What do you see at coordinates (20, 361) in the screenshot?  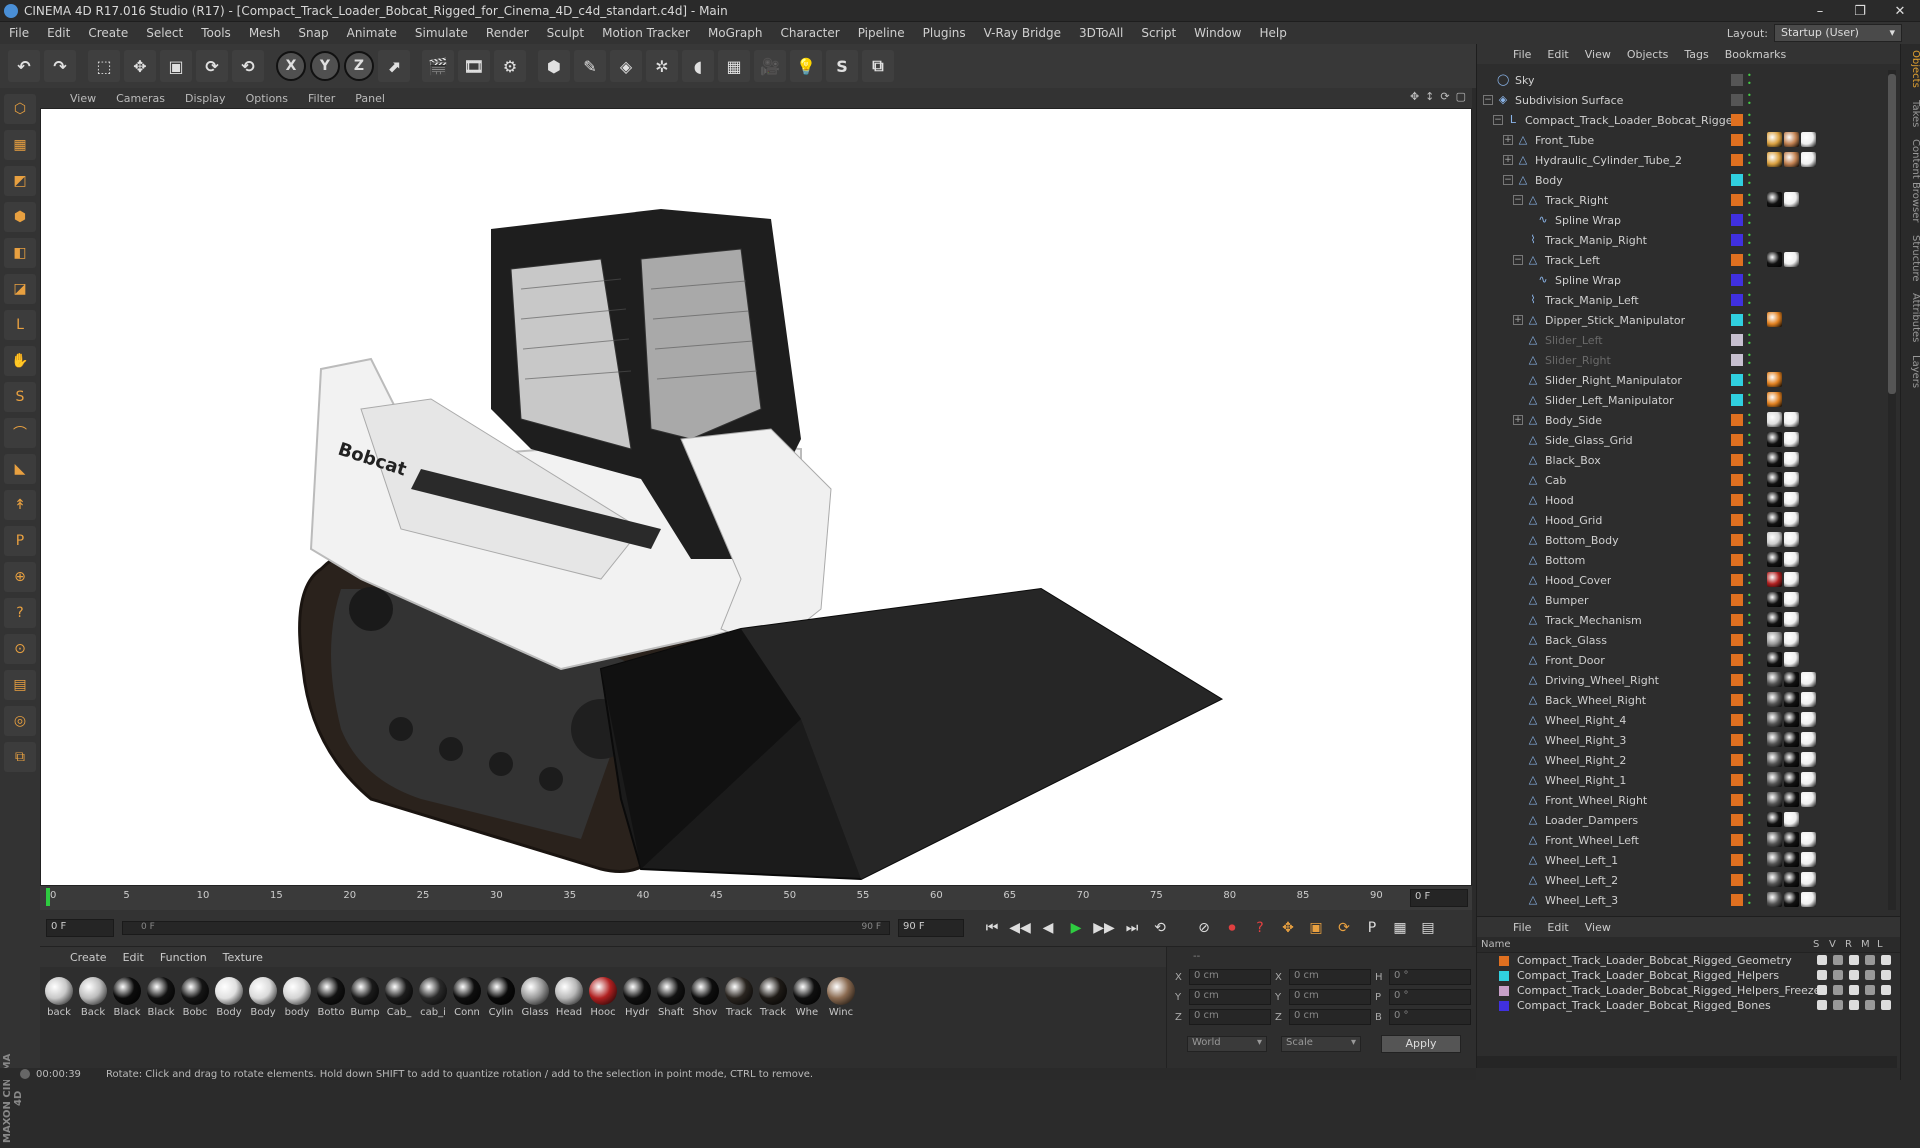 I see `tool-icon-7: ✋` at bounding box center [20, 361].